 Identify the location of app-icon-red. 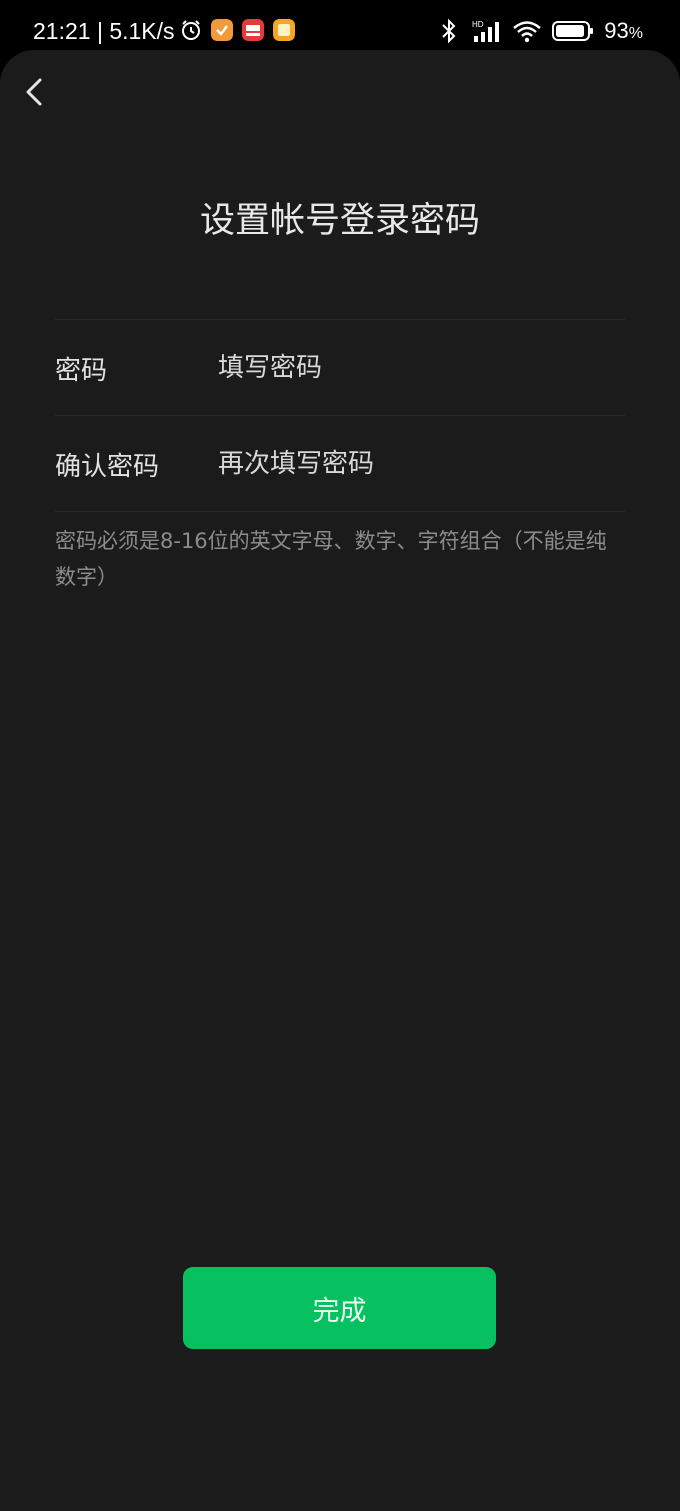
(253, 30).